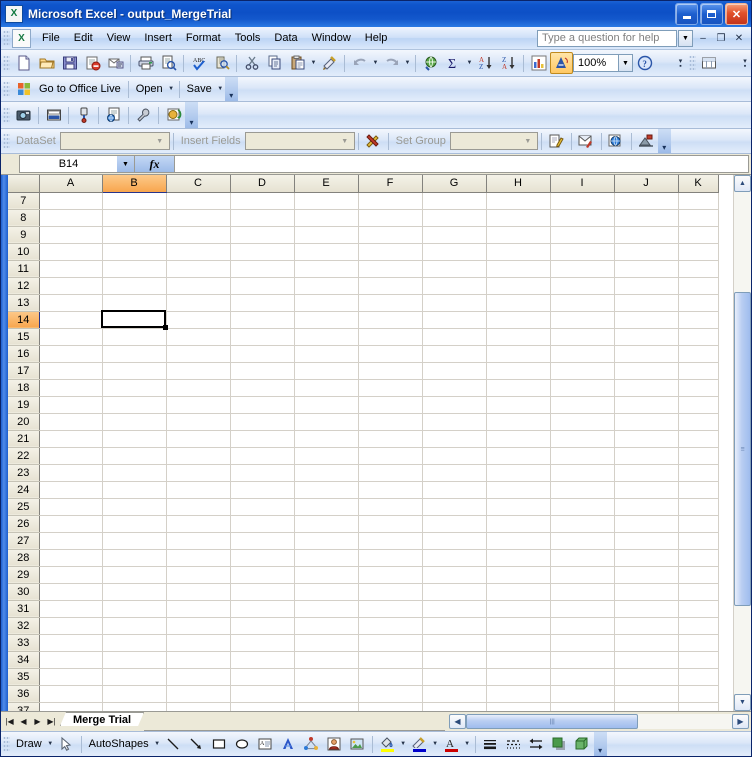 The width and height of the screenshot is (752, 757). I want to click on horizontal-scroll-thumb: |||, so click(552, 721).